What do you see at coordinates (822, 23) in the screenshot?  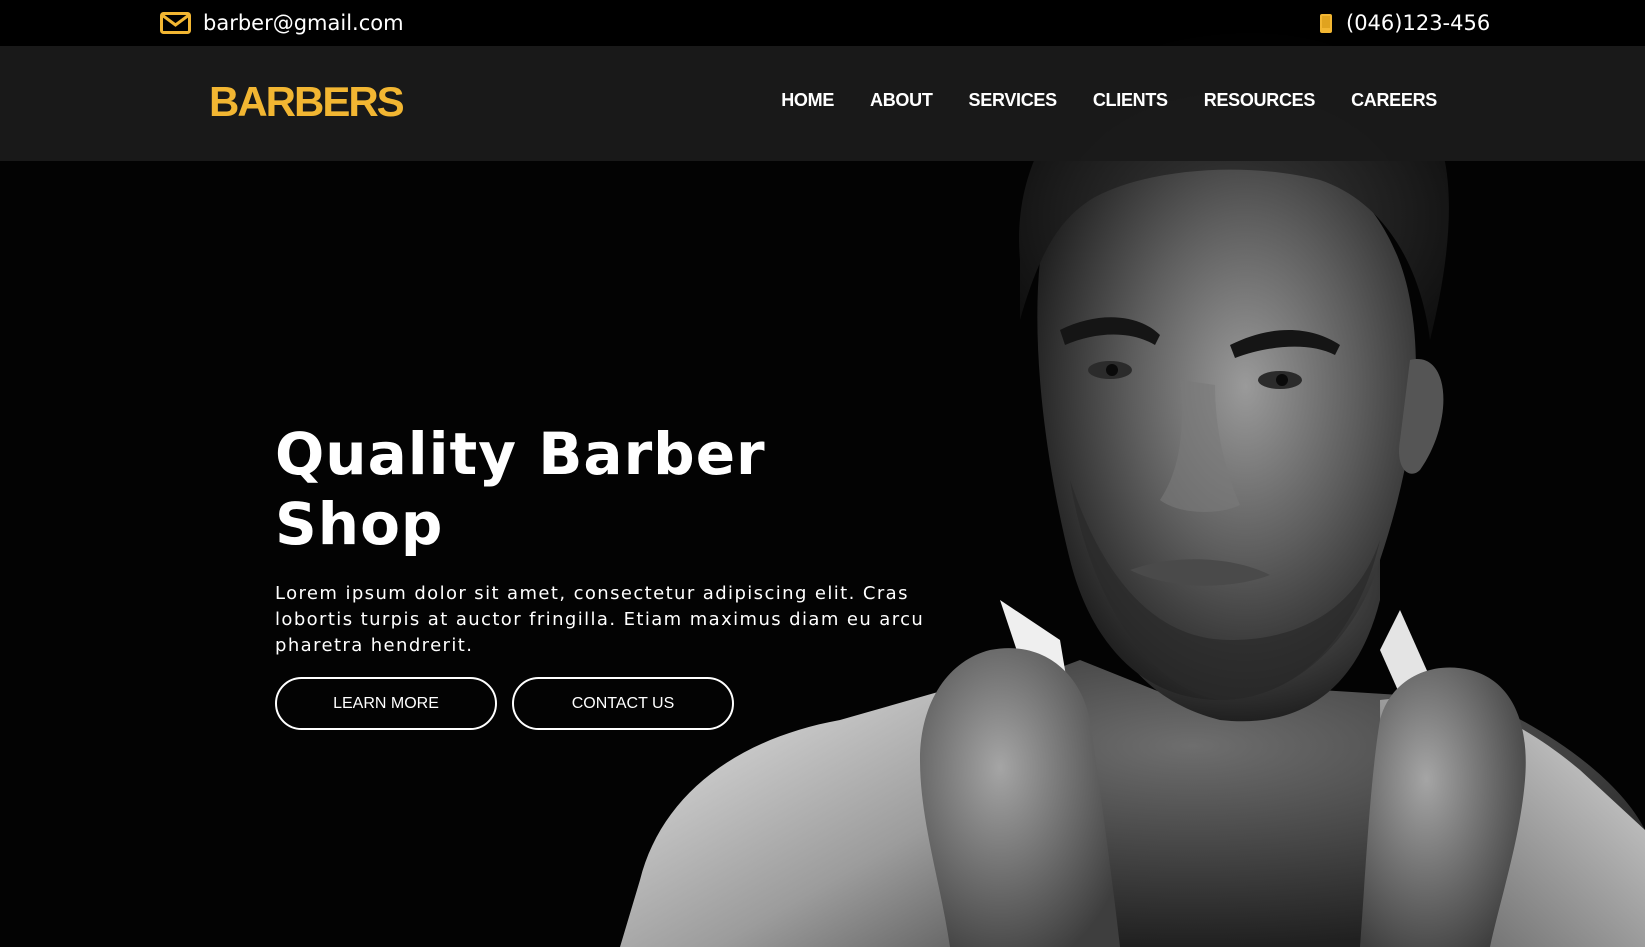 I see `top-contact-bar: barber@gmail.com (046)123-456` at bounding box center [822, 23].